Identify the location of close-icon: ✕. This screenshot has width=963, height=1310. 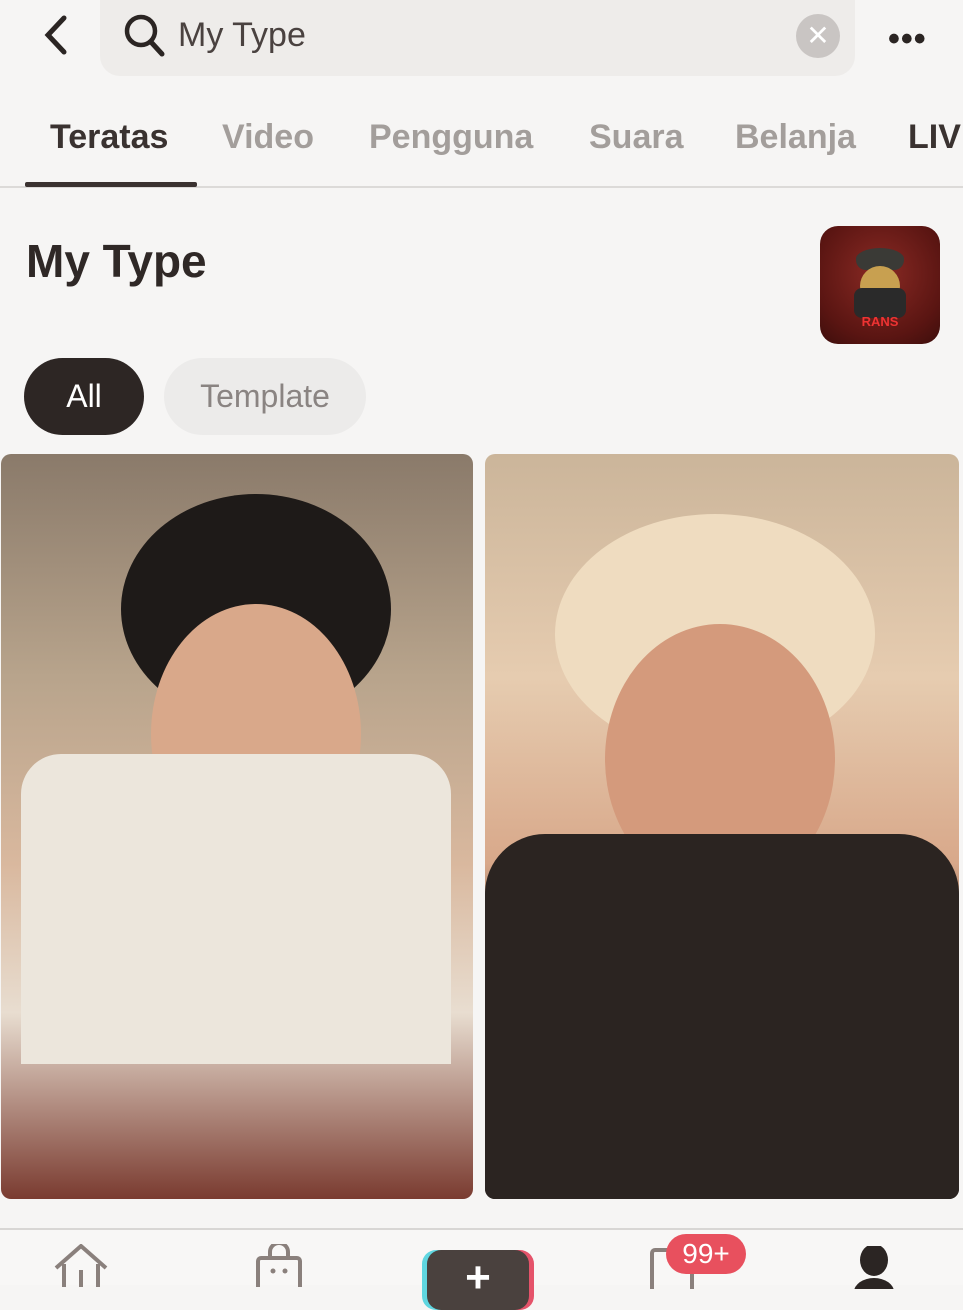
(818, 36).